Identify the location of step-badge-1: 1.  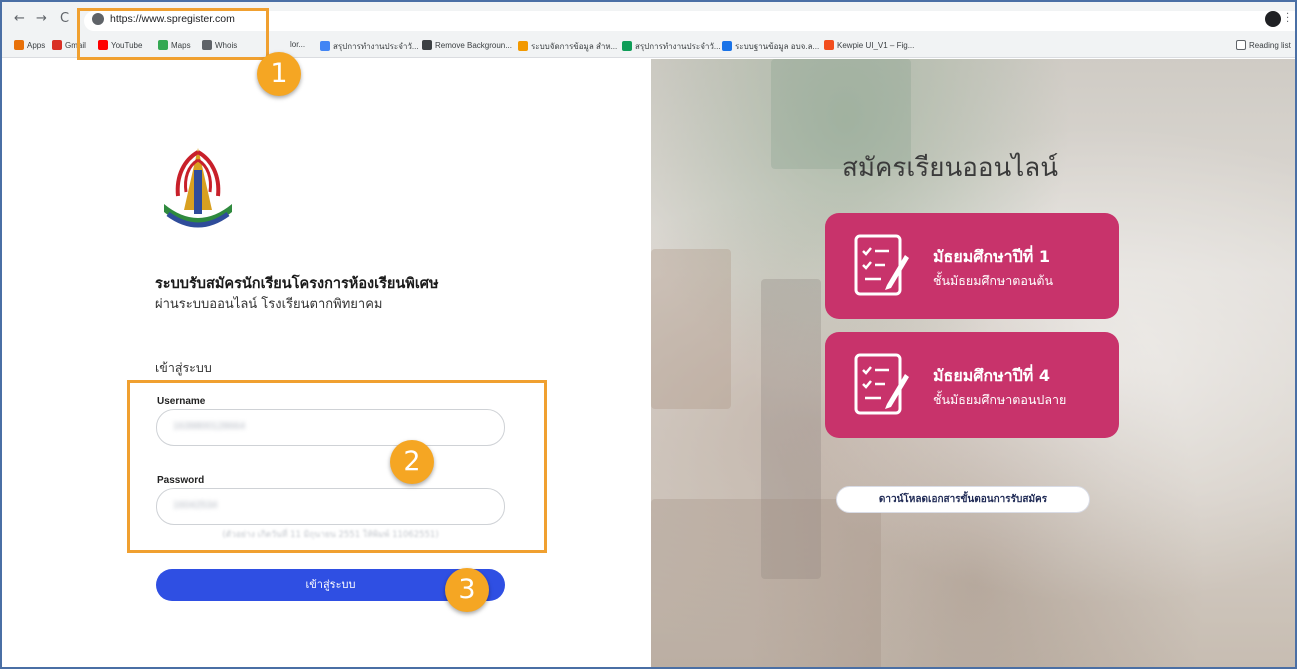
(279, 74).